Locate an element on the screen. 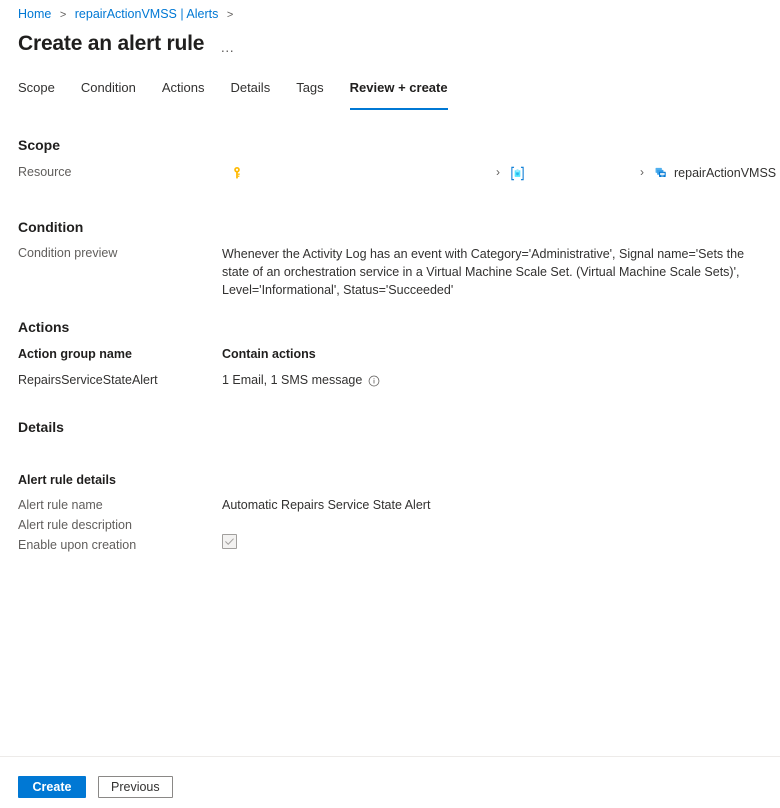 This screenshot has width=780, height=808. subscription-key-icon is located at coordinates (237, 173).